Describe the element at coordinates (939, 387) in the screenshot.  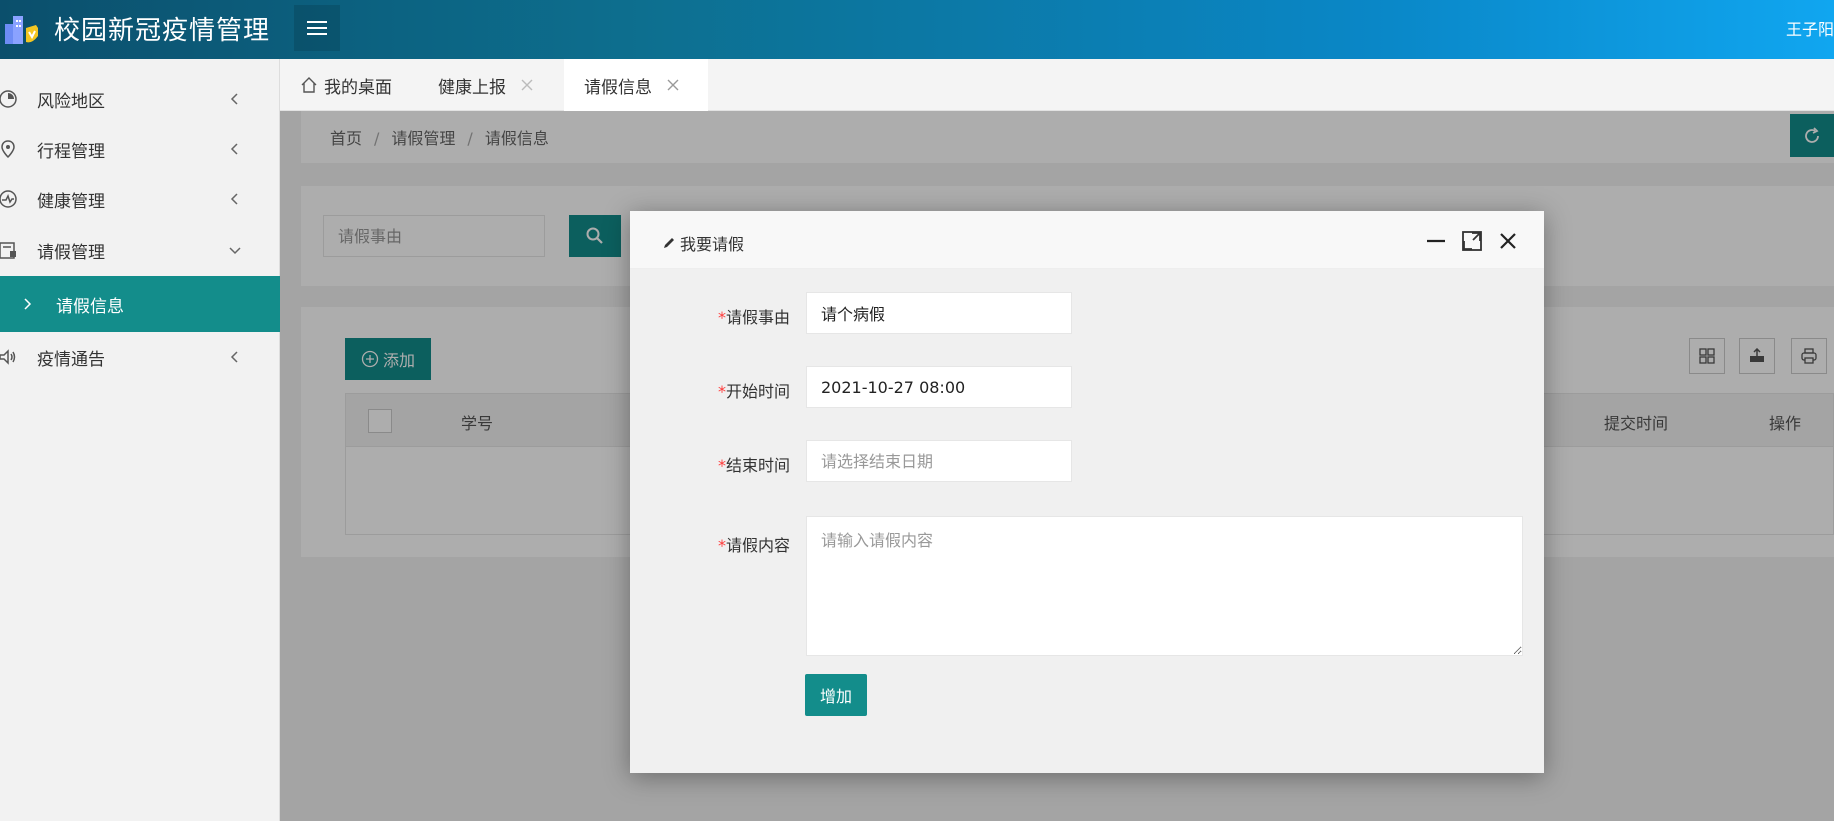
I see `start-time-input` at that location.